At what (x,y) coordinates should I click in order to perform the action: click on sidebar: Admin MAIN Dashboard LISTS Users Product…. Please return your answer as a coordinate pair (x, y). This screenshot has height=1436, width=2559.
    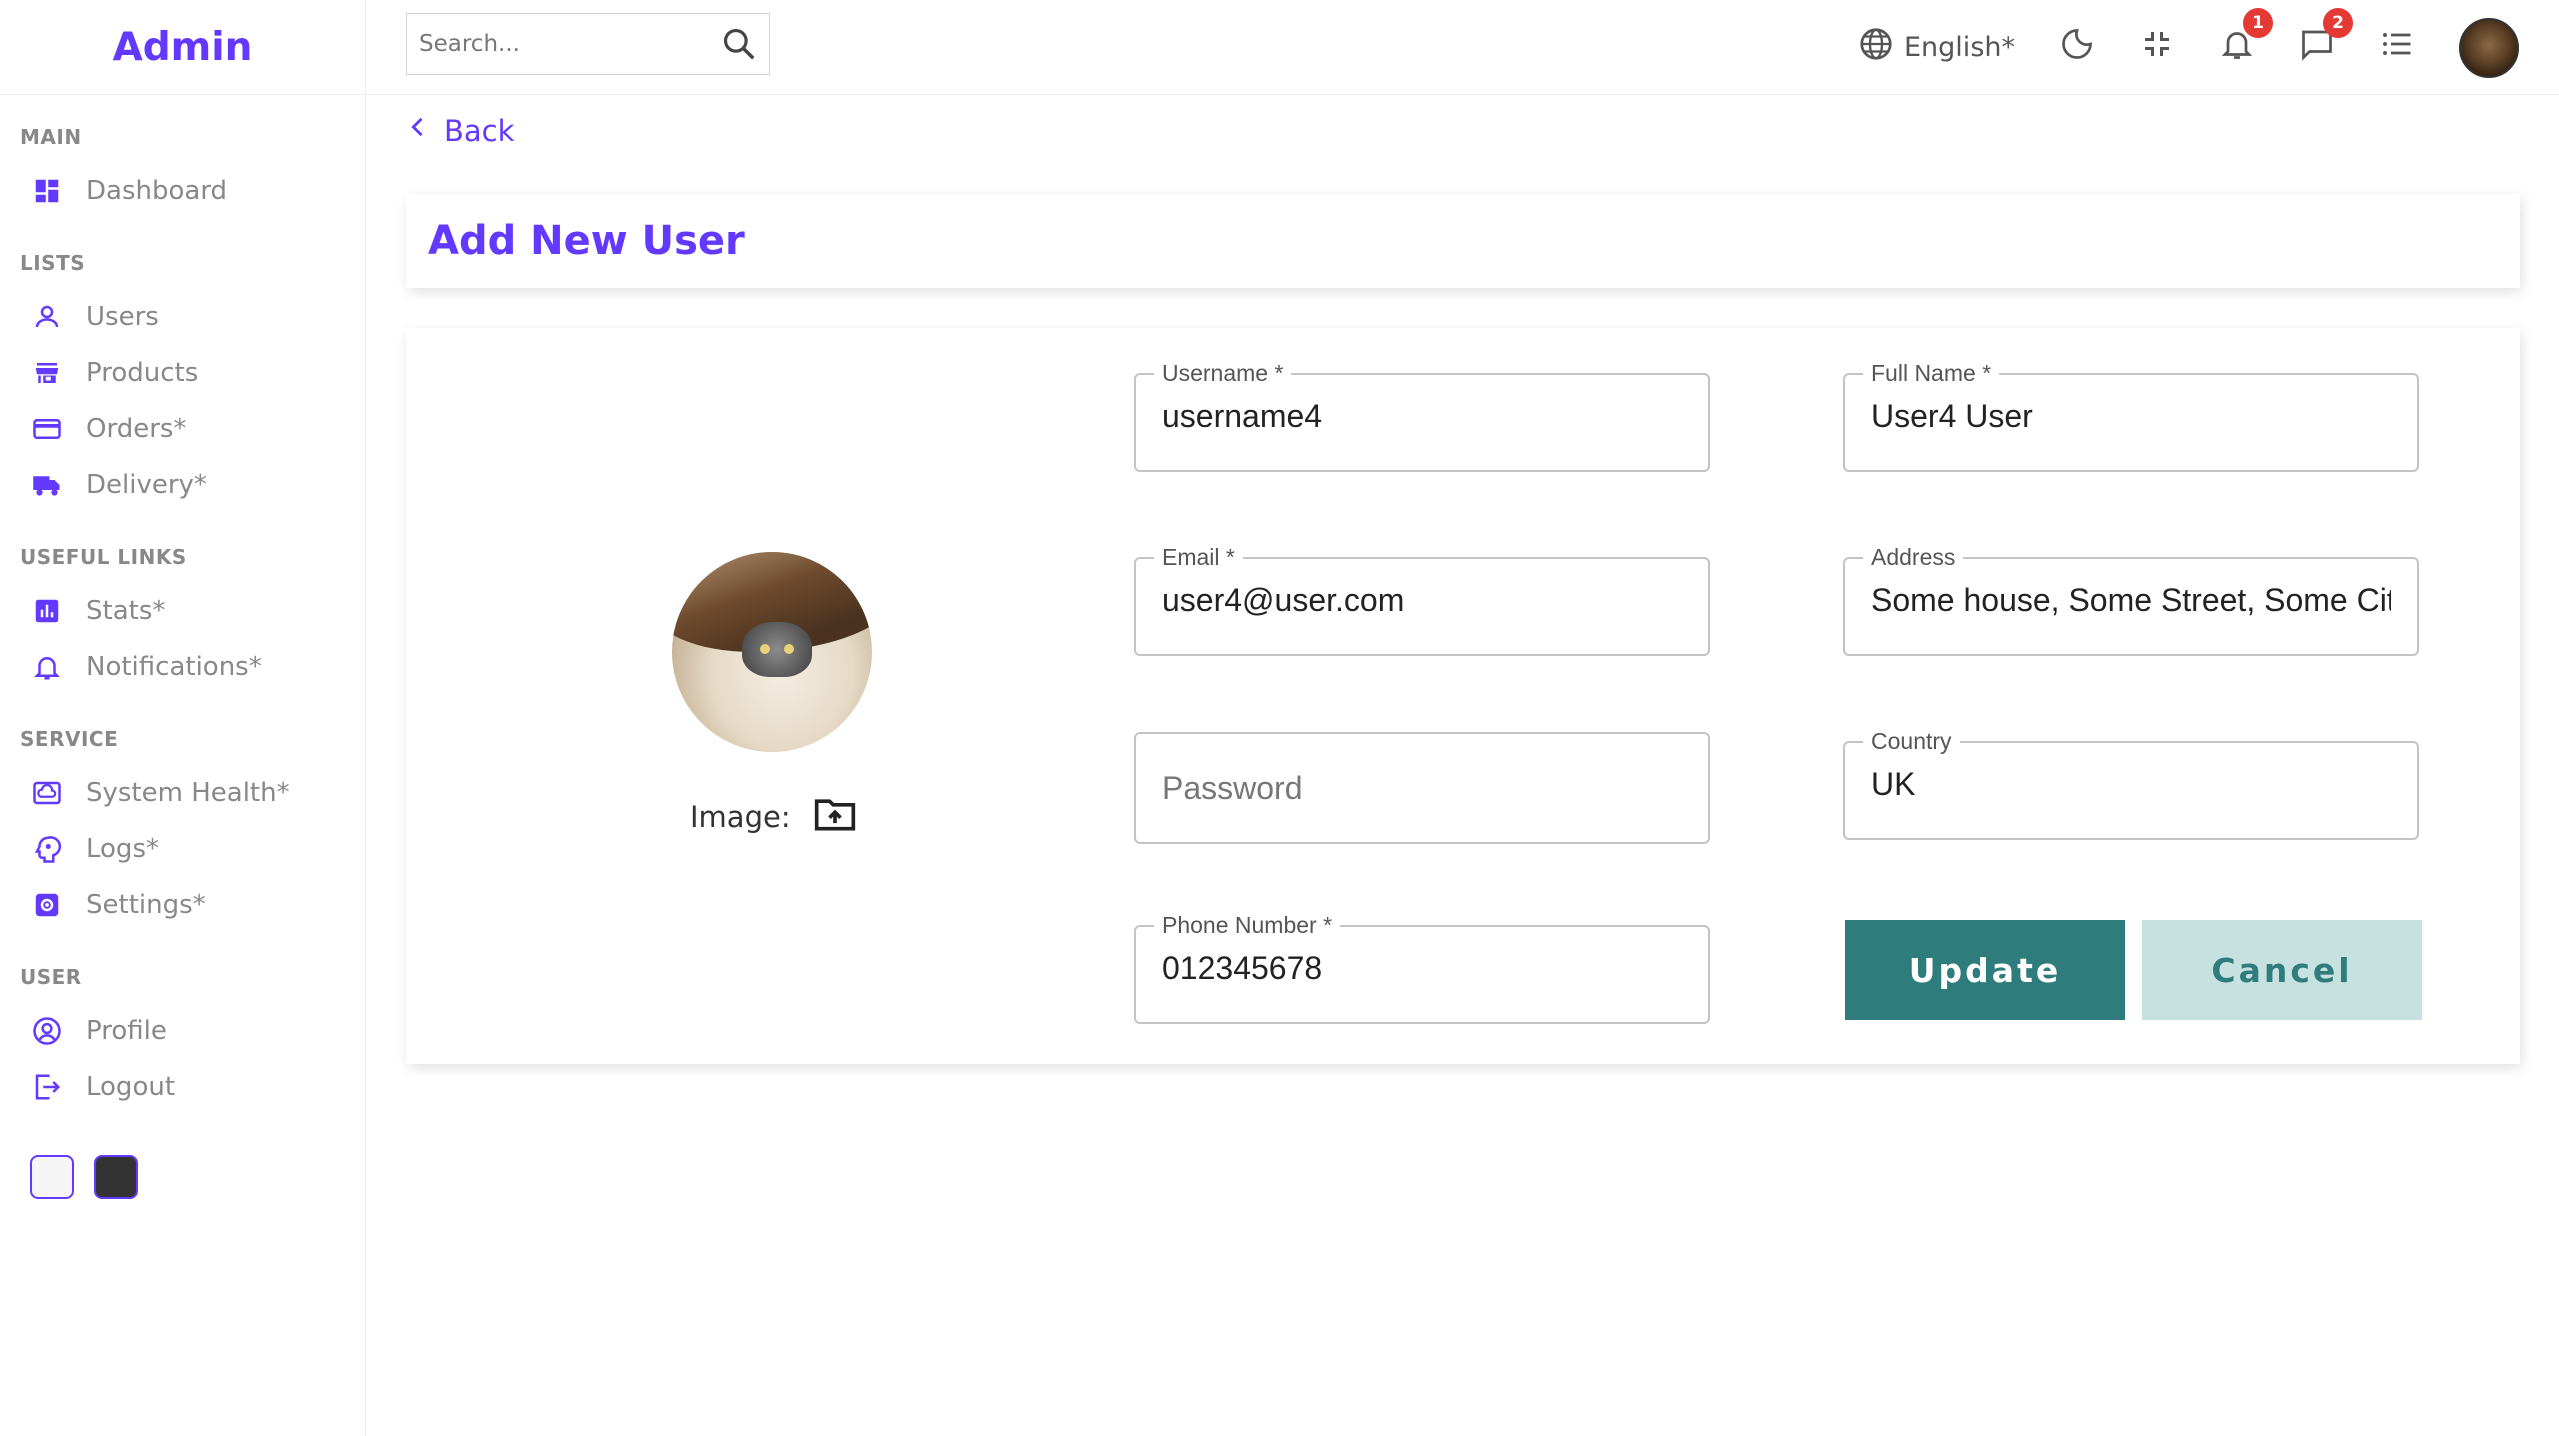
    Looking at the image, I should click on (183, 718).